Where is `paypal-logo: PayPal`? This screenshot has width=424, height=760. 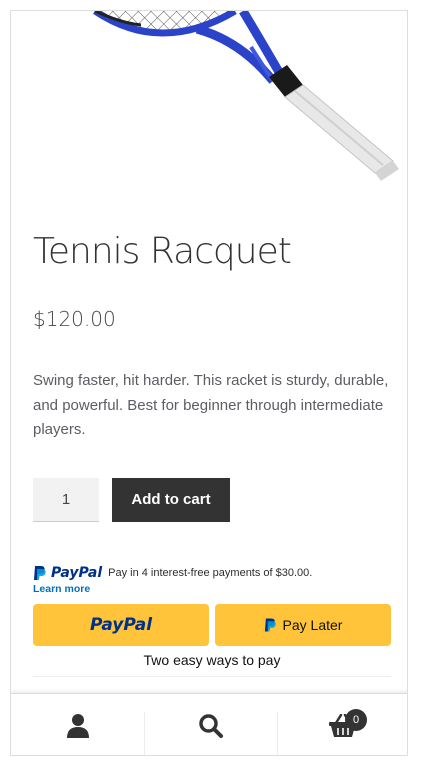
paypal-logo: PayPal is located at coordinates (67, 573).